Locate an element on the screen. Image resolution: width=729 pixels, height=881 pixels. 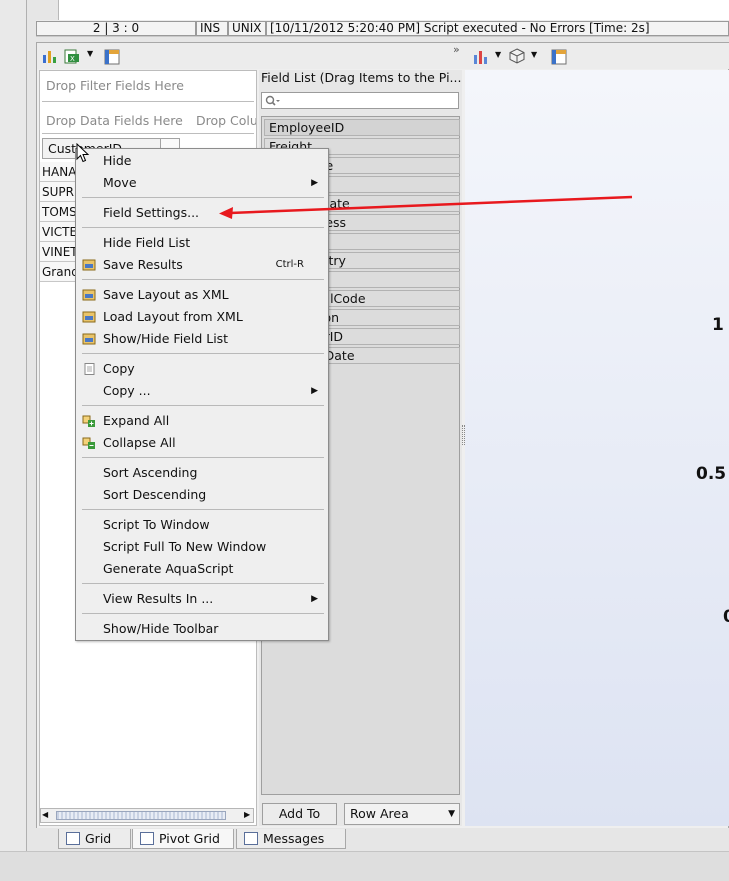
bar-chart-icon is located at coordinates (480, 57).